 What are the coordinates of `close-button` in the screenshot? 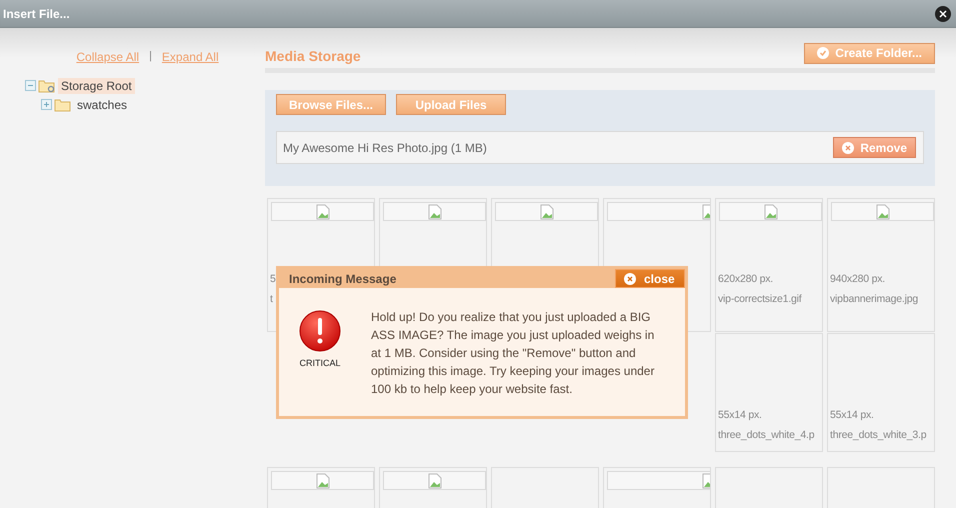 It's located at (943, 14).